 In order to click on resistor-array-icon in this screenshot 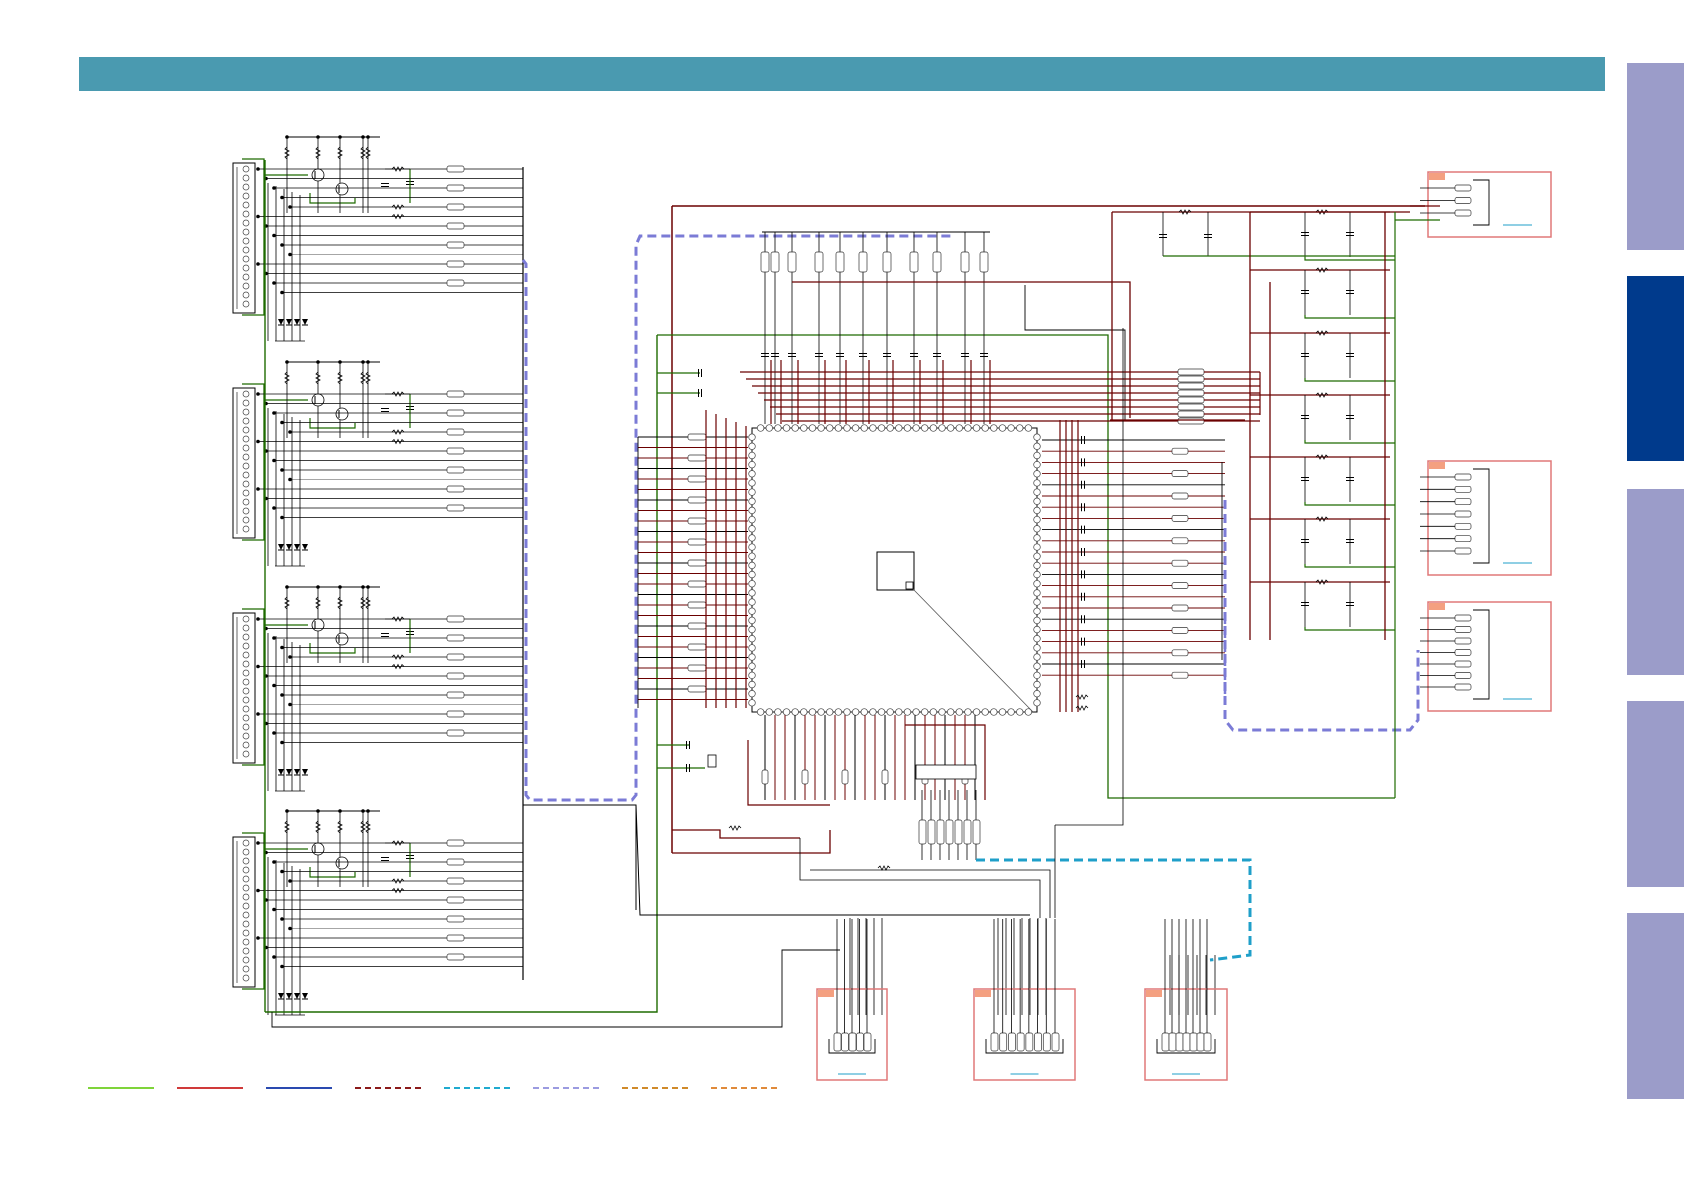, I will do `click(946, 772)`.